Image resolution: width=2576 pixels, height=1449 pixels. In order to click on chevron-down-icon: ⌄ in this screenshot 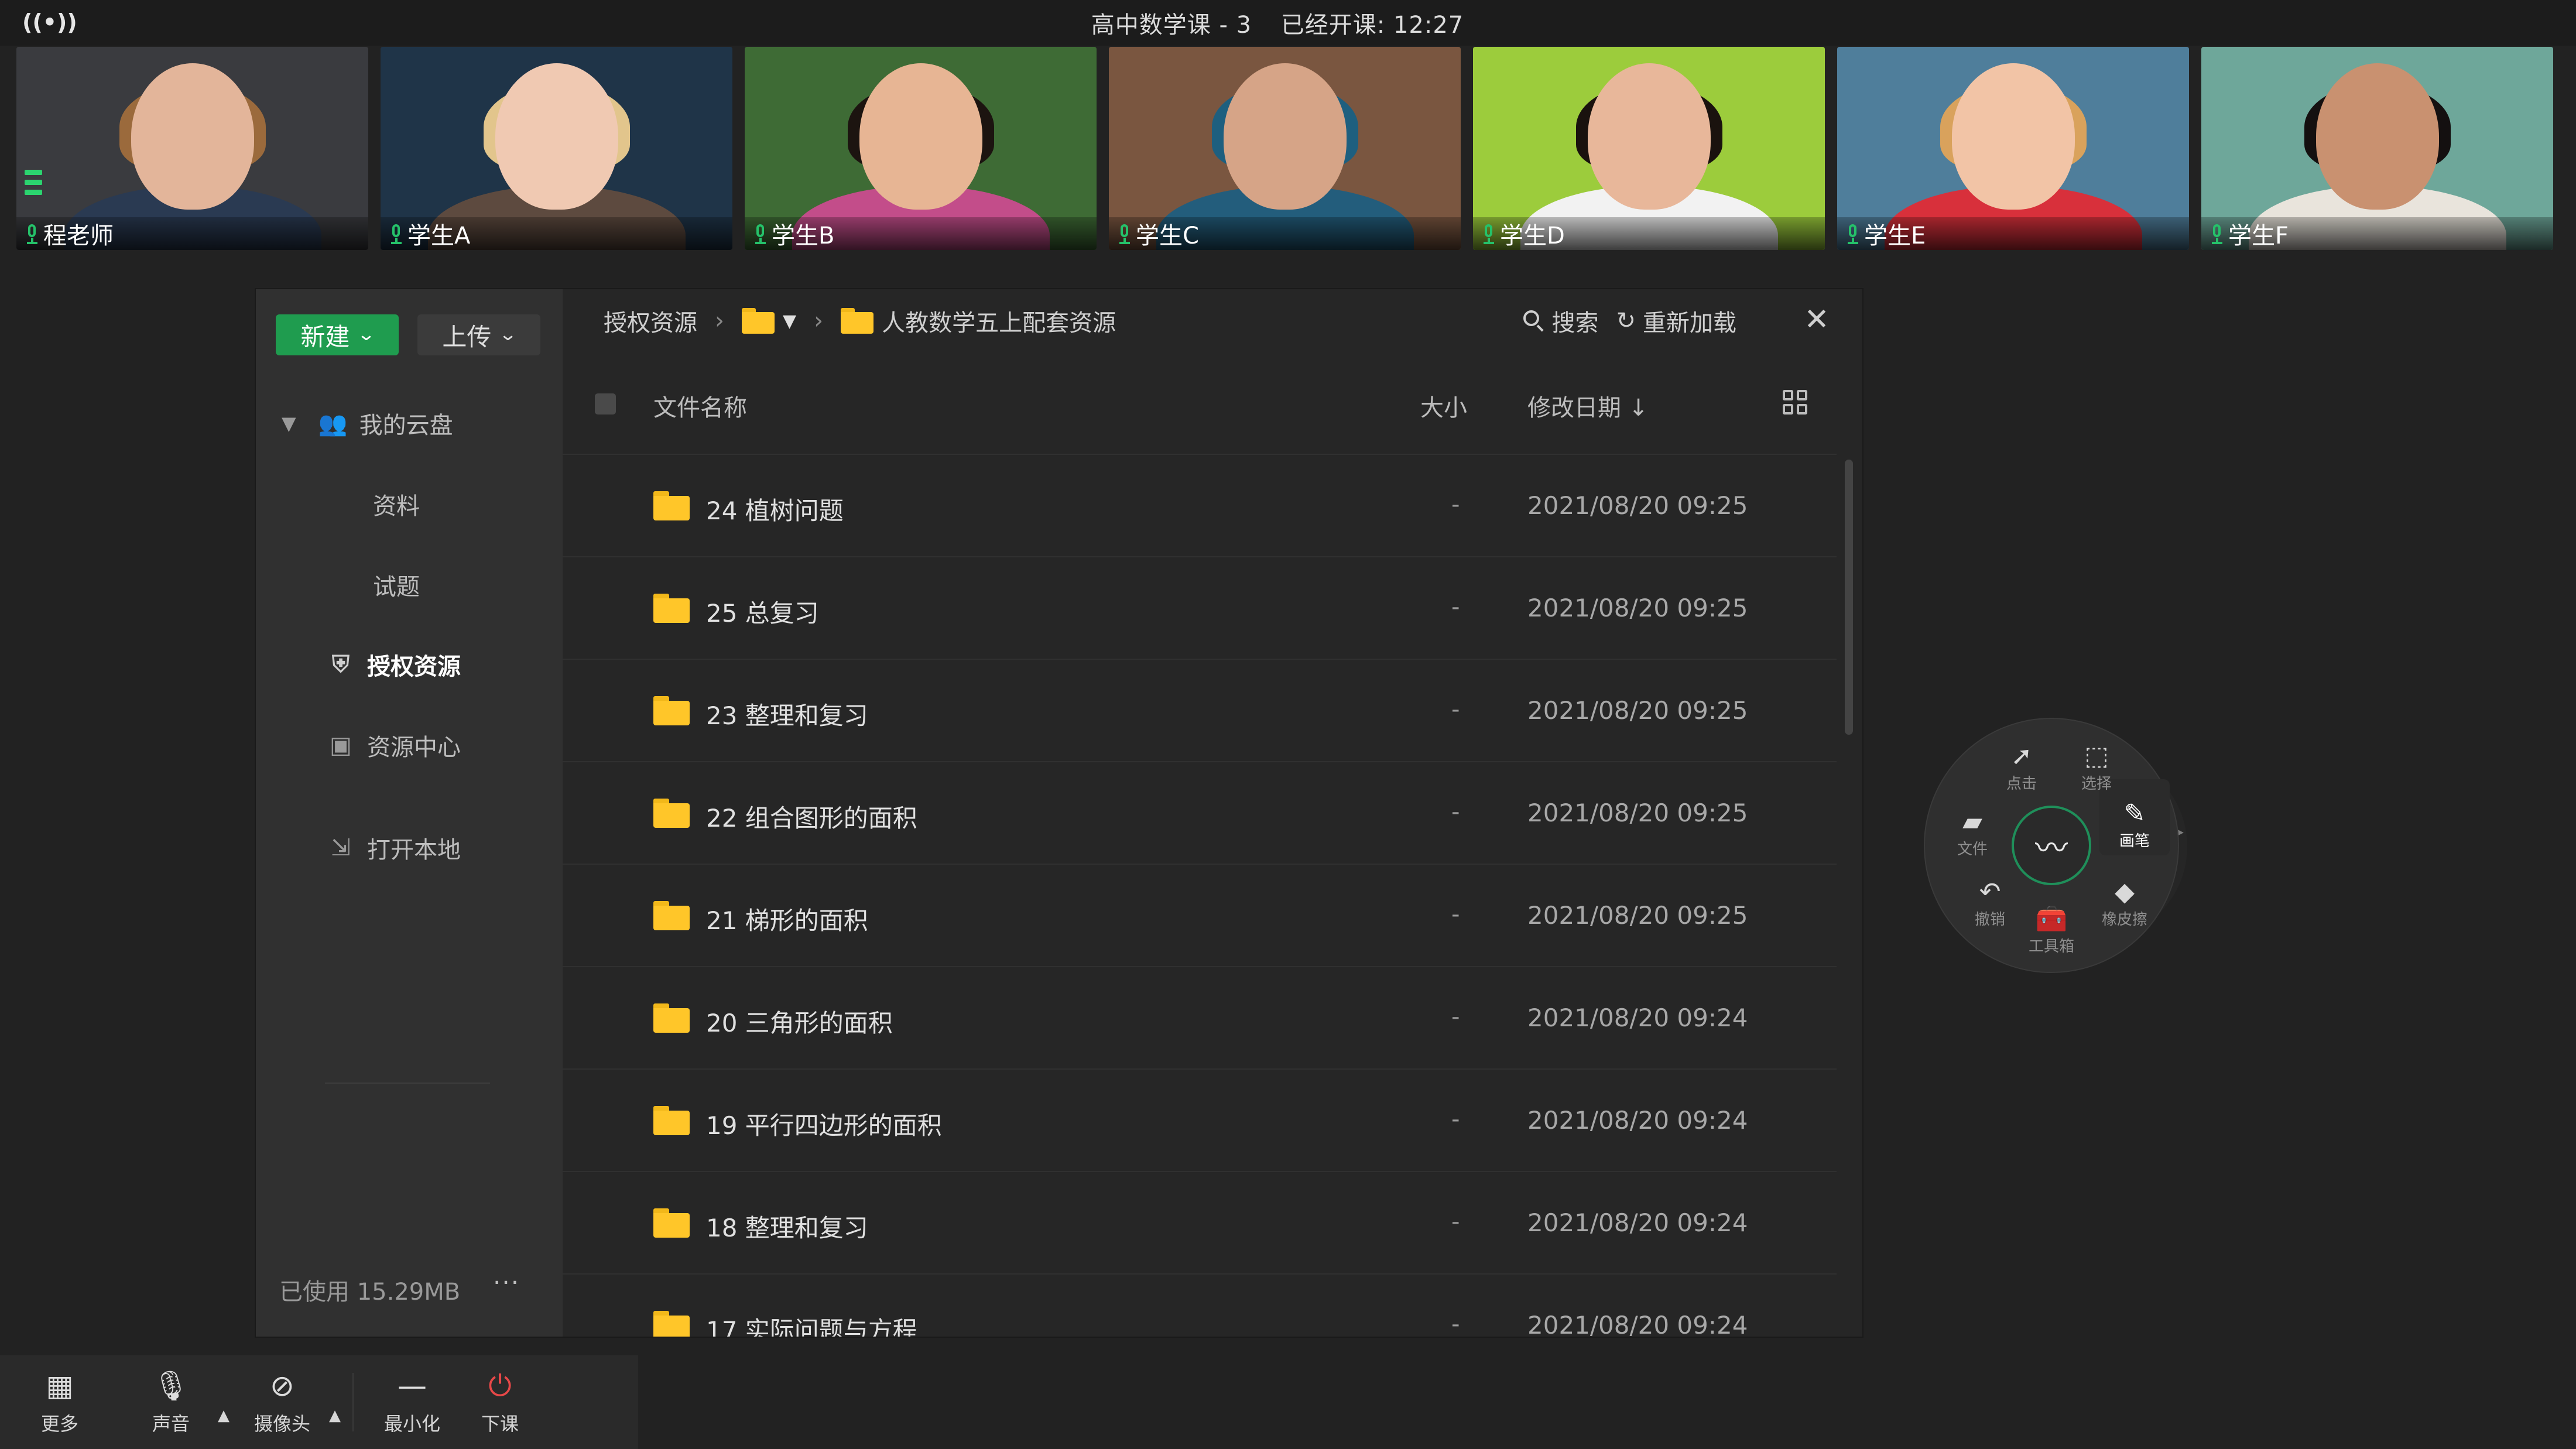, I will do `click(366, 334)`.